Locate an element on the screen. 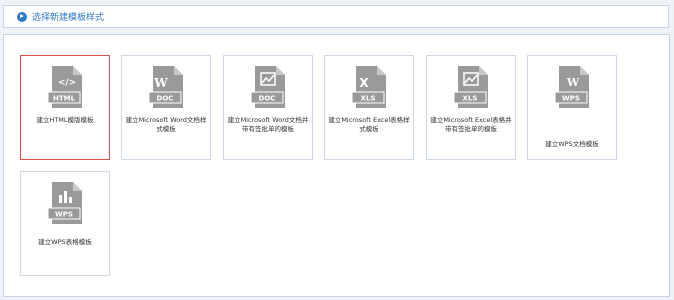  template-card-wps-doc: WPS W 建立WPS文档模板 is located at coordinates (572, 107).